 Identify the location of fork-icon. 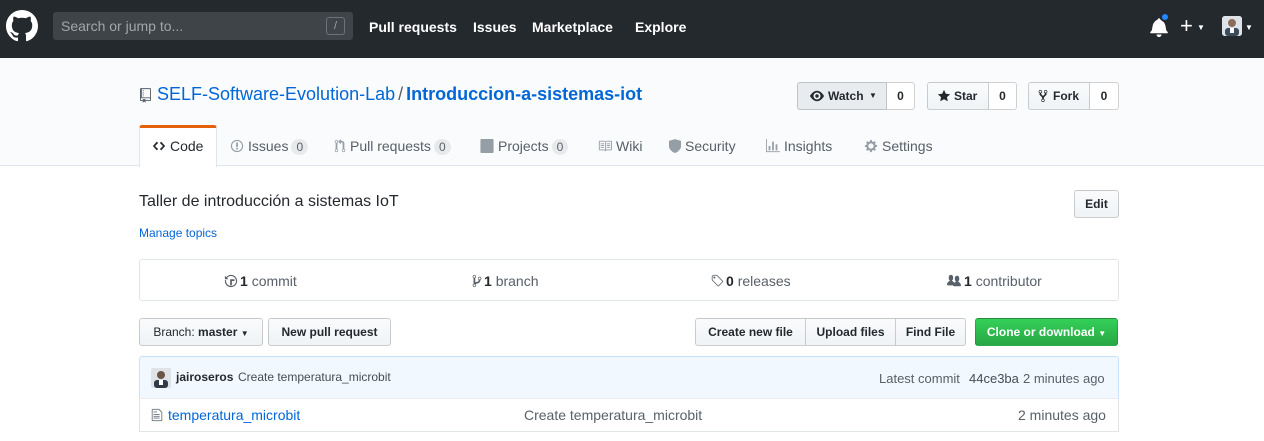
(1043, 96).